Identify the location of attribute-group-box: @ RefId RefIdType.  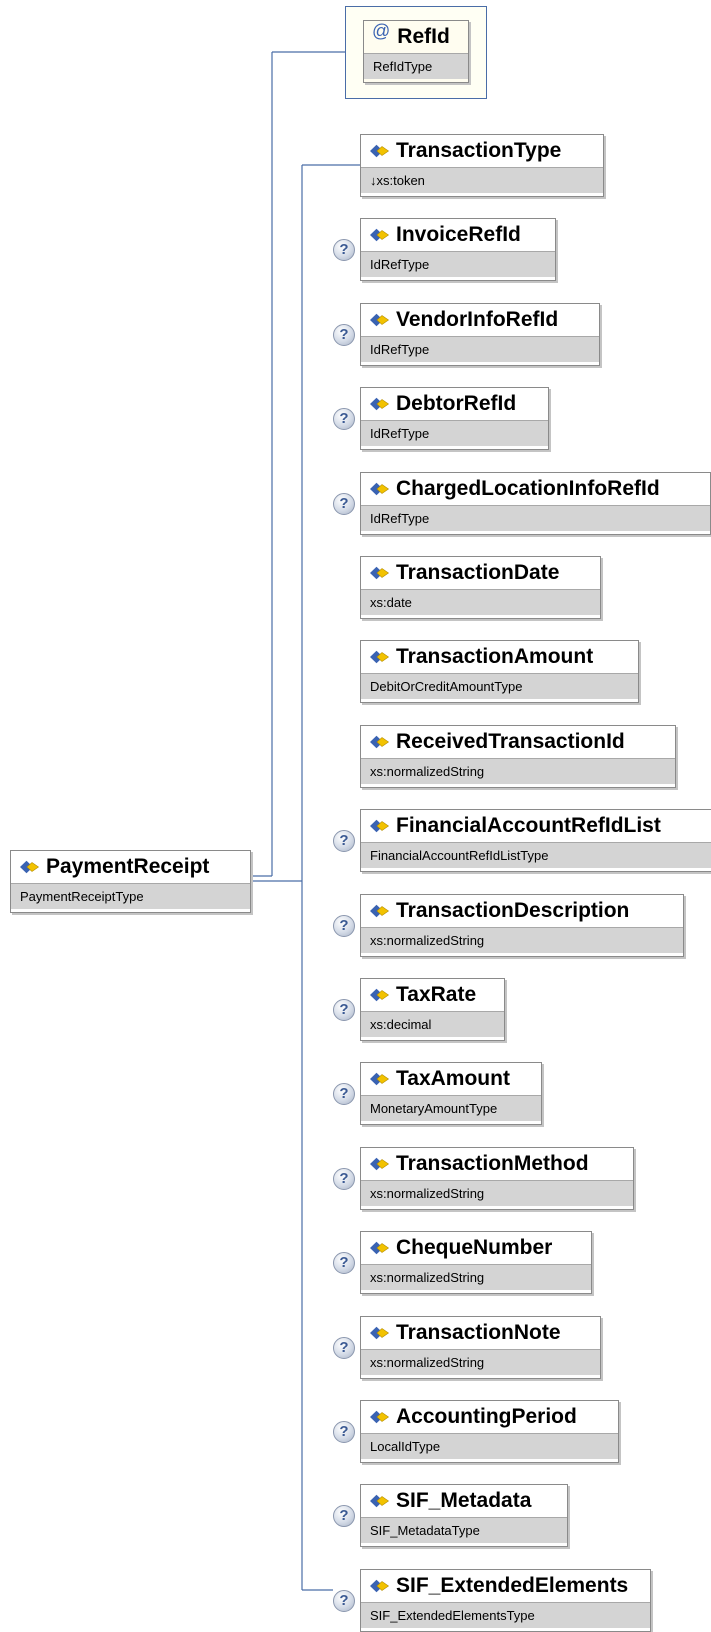
(416, 52).